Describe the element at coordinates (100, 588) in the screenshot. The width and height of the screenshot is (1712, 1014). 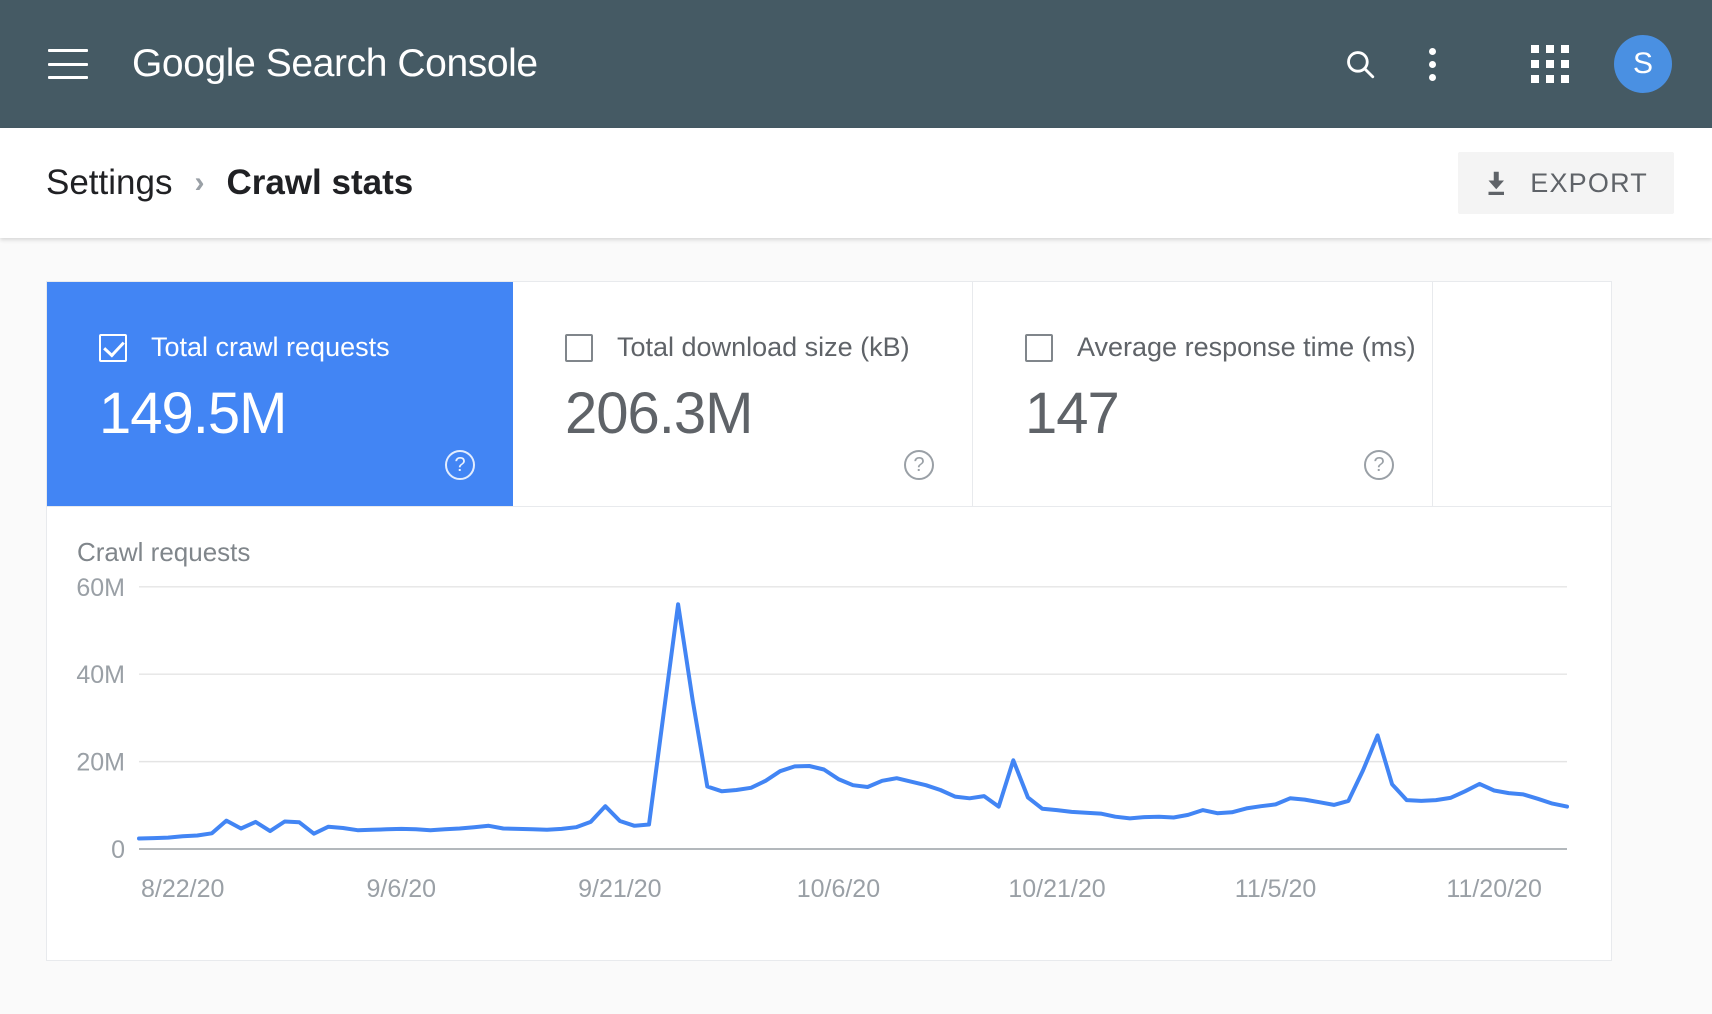
I see `y-tick-label: 60M` at that location.